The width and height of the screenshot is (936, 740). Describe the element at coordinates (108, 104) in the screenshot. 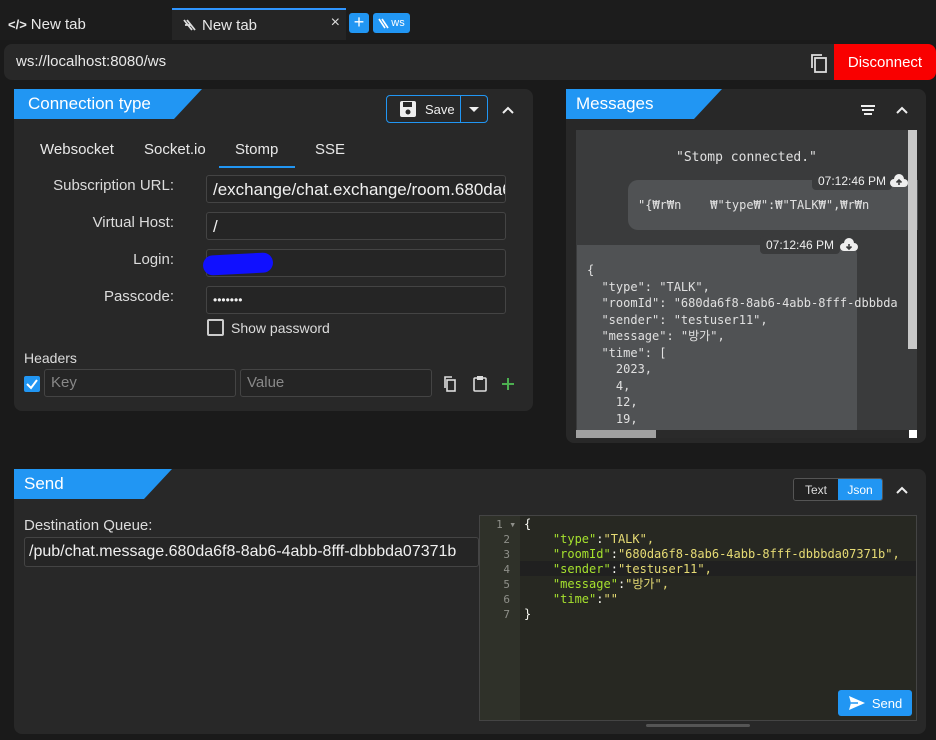

I see `connection-title: Connection type` at that location.